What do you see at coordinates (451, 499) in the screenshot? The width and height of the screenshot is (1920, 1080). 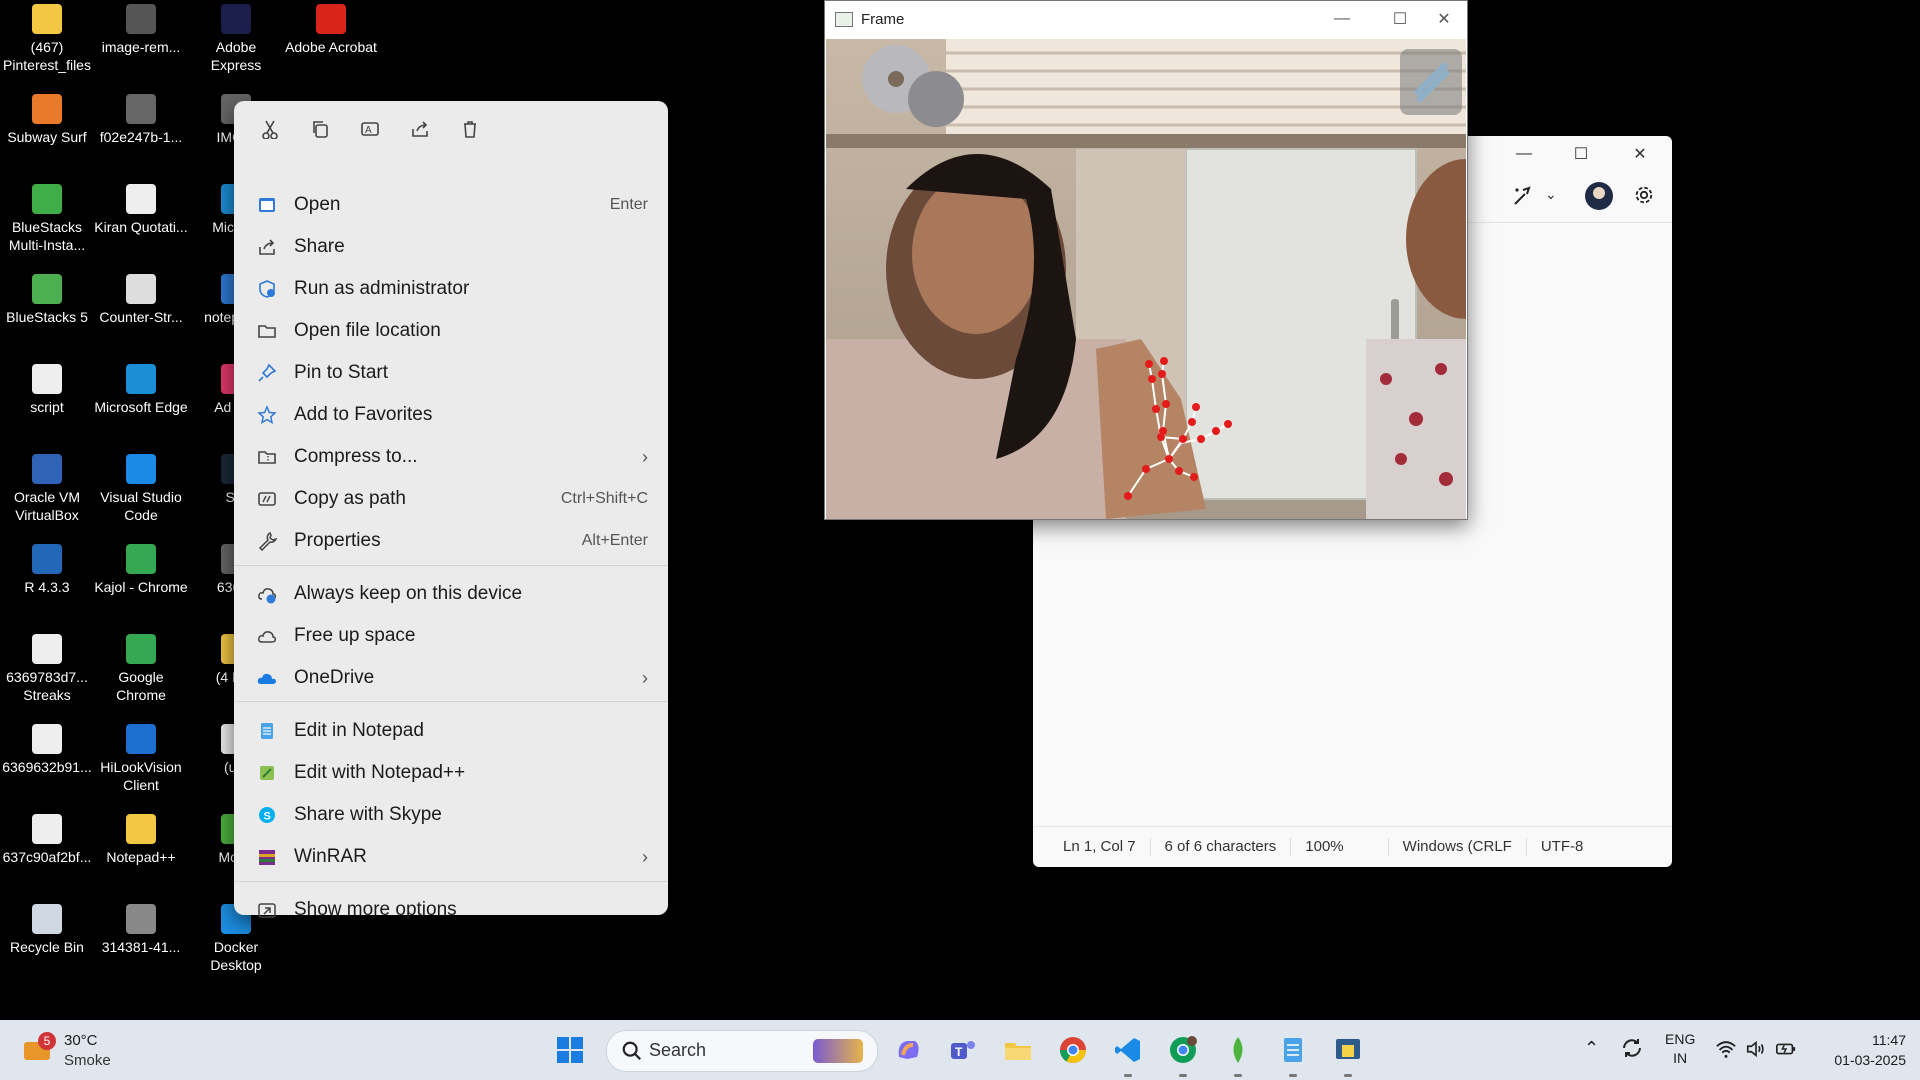 I see `menu-item-copy-as-path: Copy as path Ctrl+Shift+C` at bounding box center [451, 499].